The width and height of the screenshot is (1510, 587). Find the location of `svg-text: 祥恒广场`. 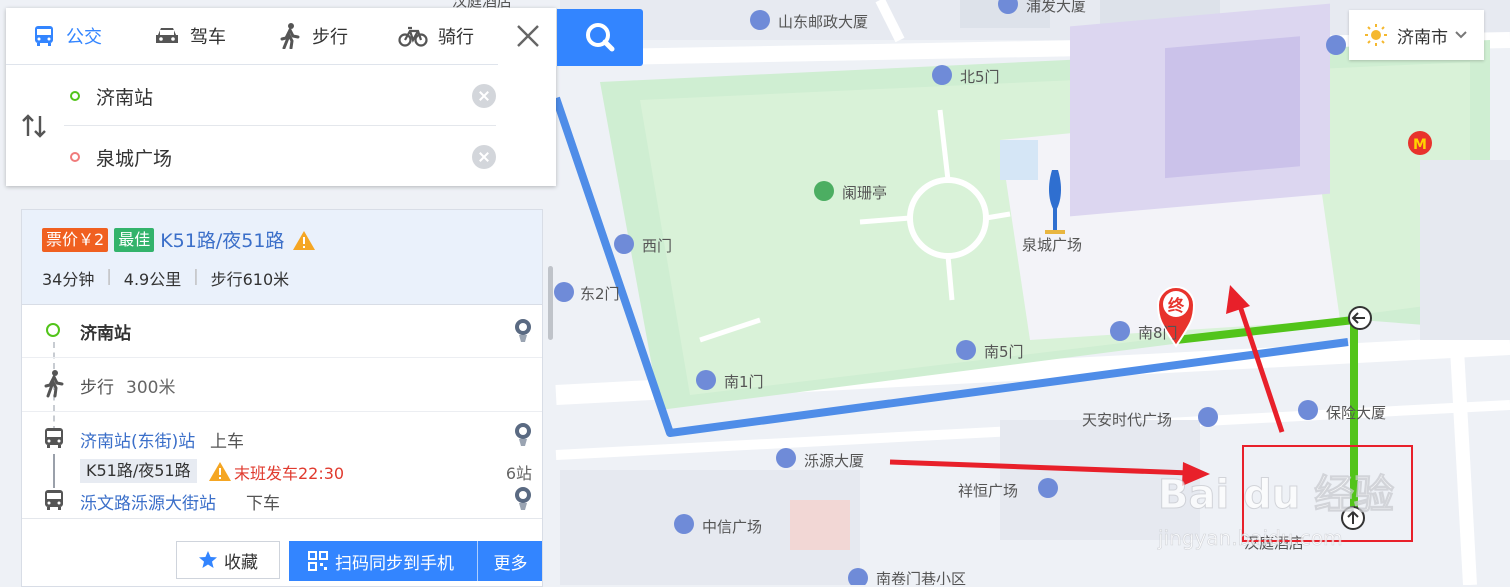

svg-text: 祥恒广场 is located at coordinates (988, 491).